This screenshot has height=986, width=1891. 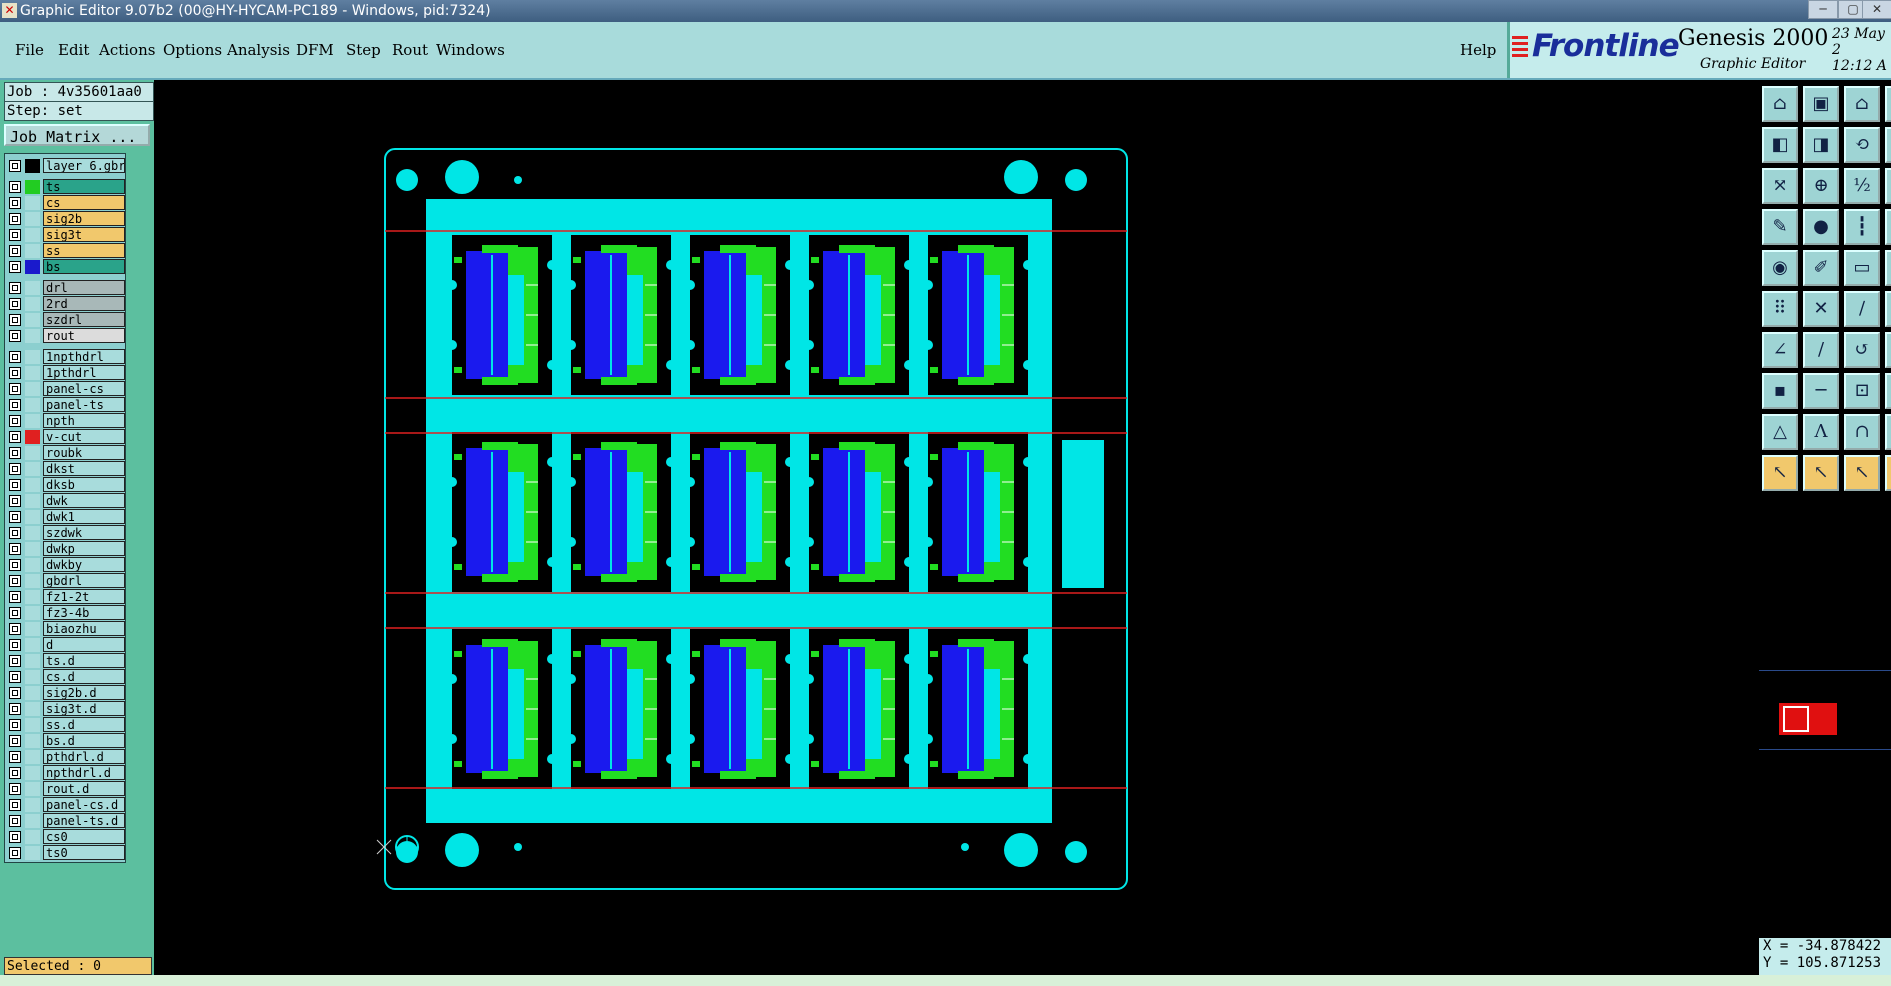 I want to click on layer-row-bs.d: bs.d, so click(x=65, y=741).